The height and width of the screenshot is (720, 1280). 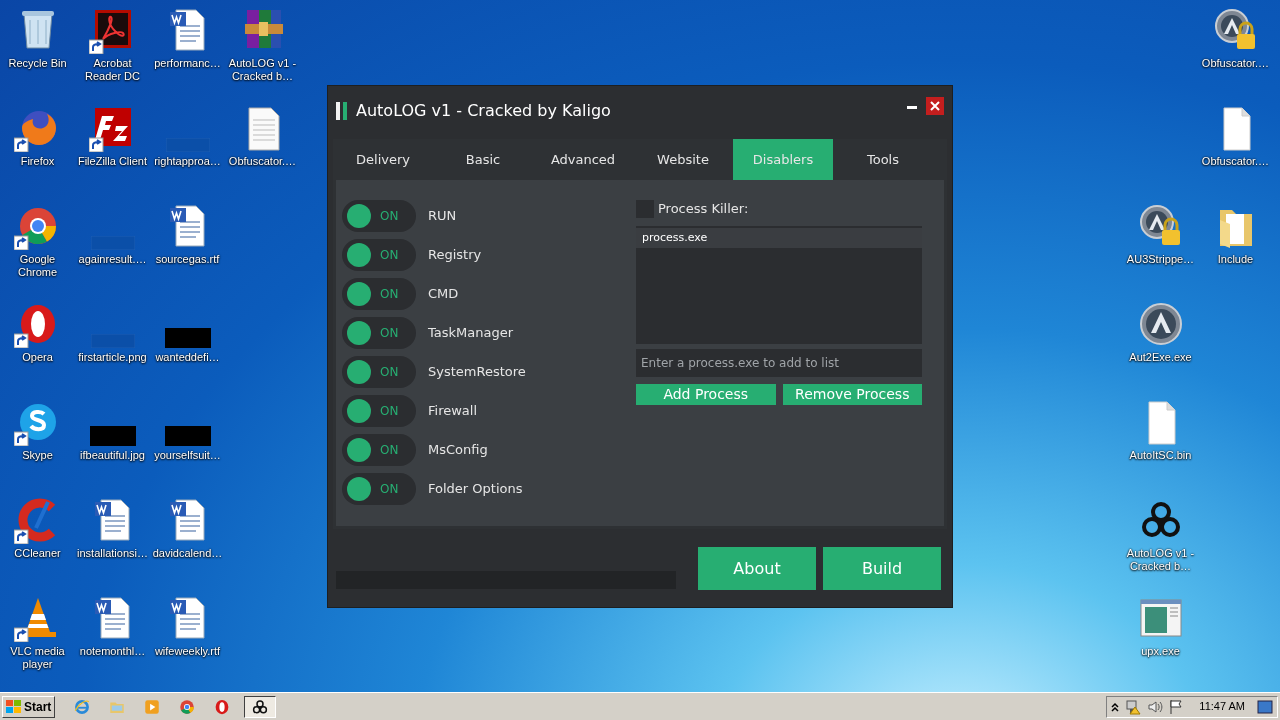 What do you see at coordinates (383, 159) in the screenshot?
I see `tab: Delivery` at bounding box center [383, 159].